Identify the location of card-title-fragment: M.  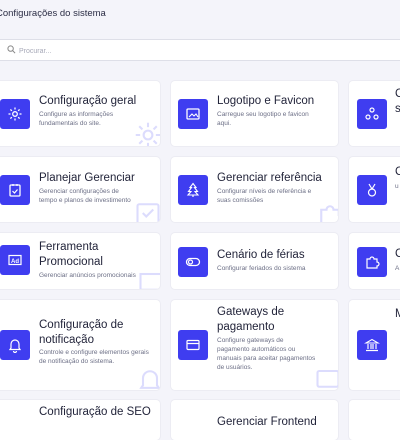
(397, 314).